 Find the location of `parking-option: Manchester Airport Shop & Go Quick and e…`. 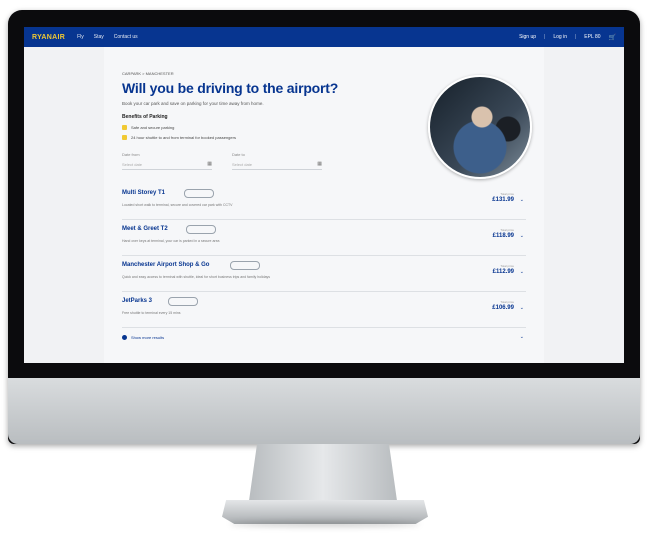

parking-option: Manchester Airport Shop & Go Quick and e… is located at coordinates (324, 274).